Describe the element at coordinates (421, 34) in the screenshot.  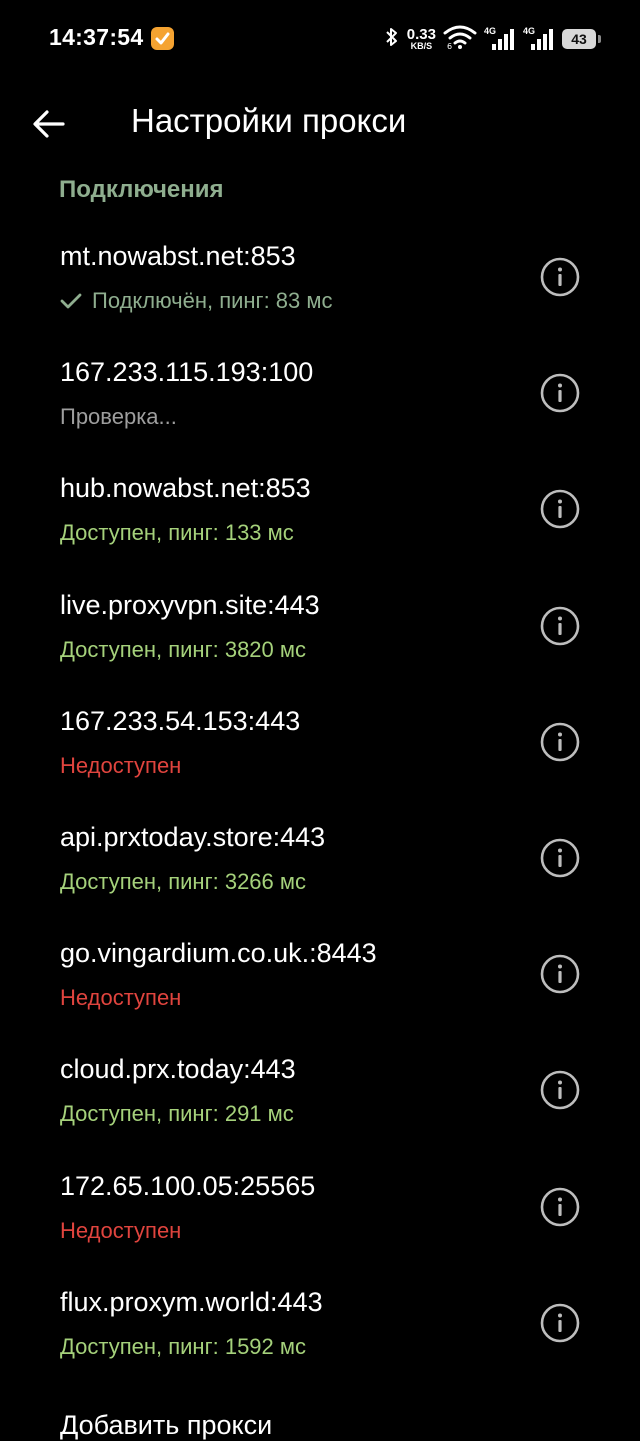
I see `network-speed-value: 0.33` at that location.